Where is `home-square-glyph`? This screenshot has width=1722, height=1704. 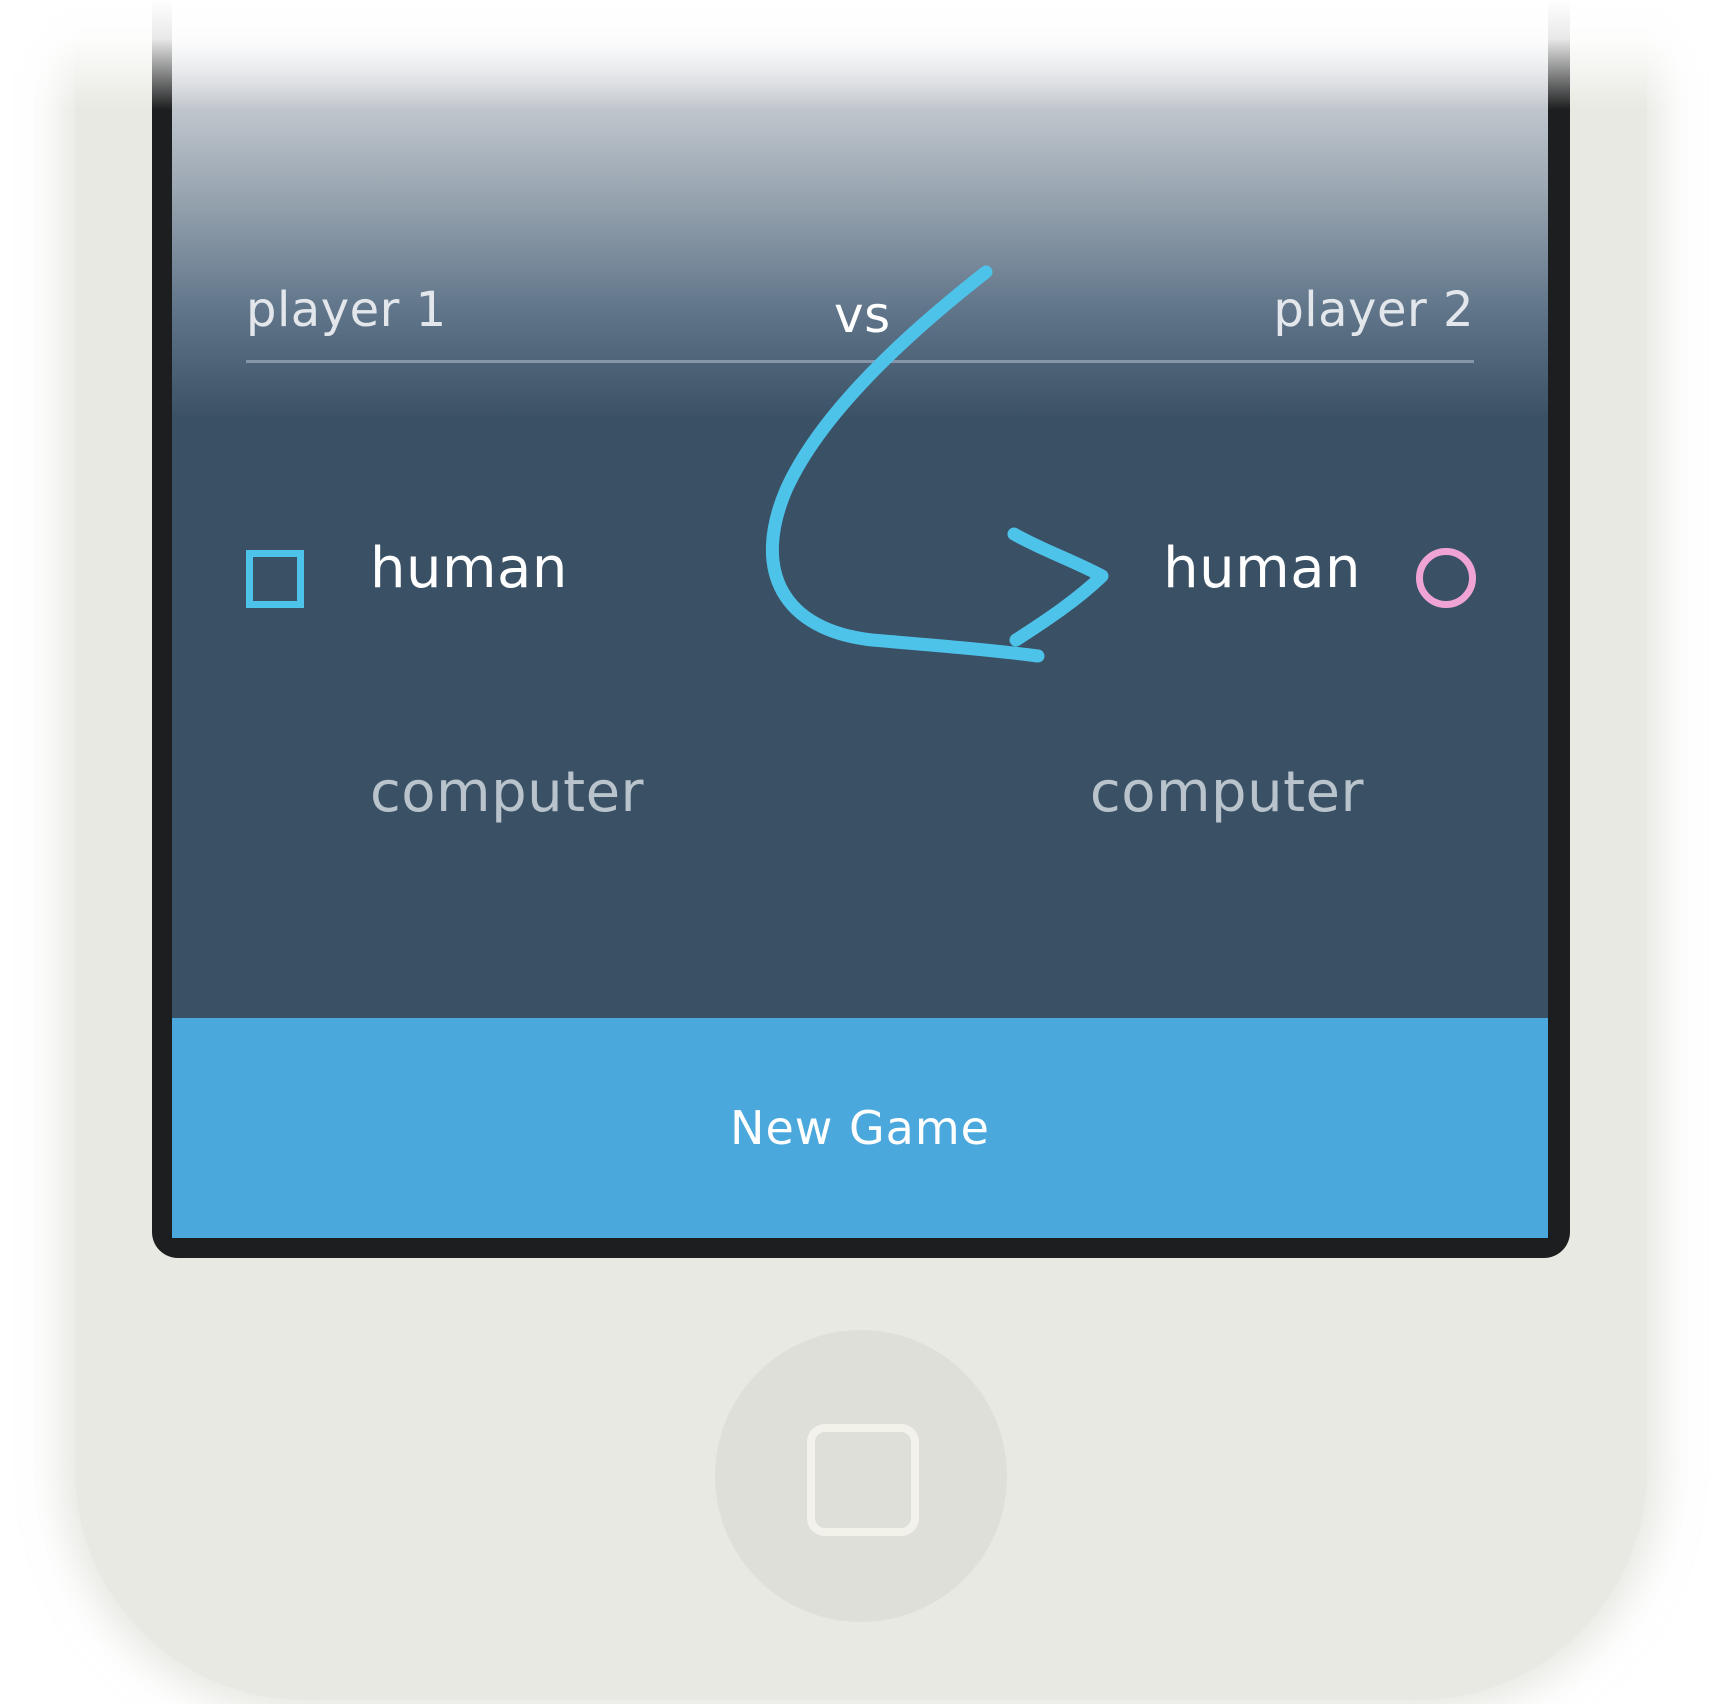 home-square-glyph is located at coordinates (863, 1480).